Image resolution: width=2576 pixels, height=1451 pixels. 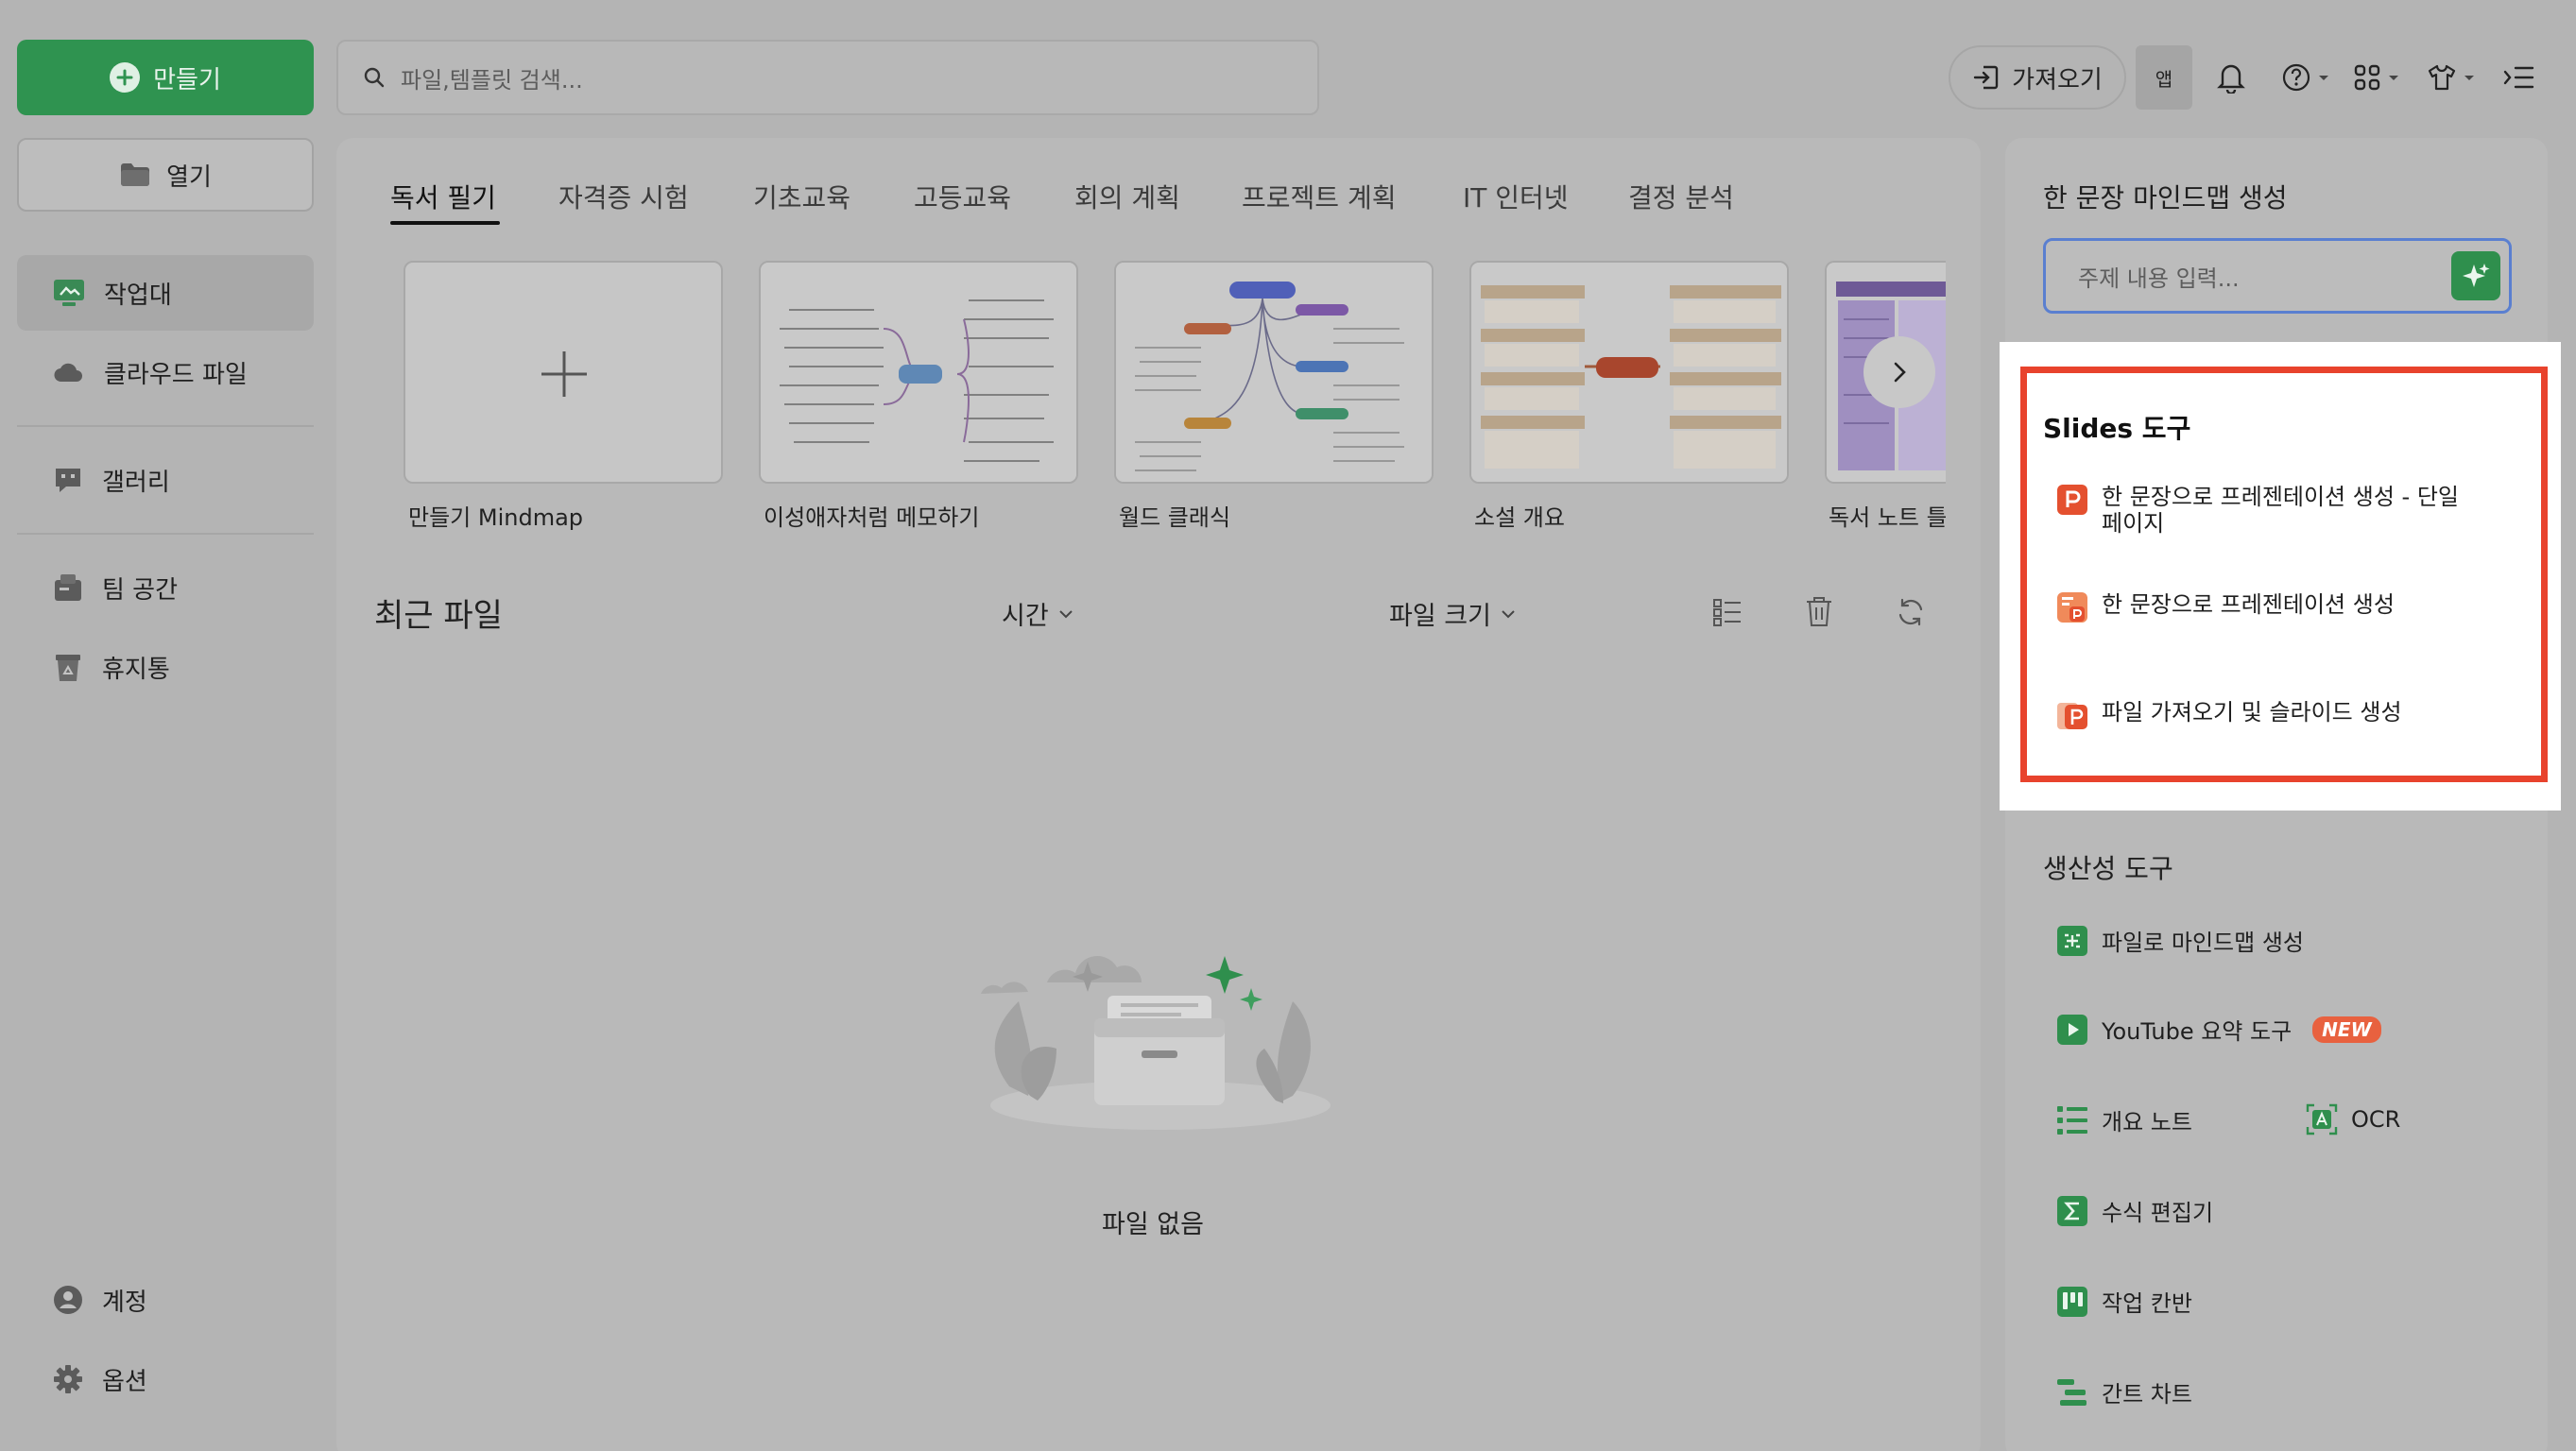 What do you see at coordinates (374, 77) in the screenshot?
I see `search-icon` at bounding box center [374, 77].